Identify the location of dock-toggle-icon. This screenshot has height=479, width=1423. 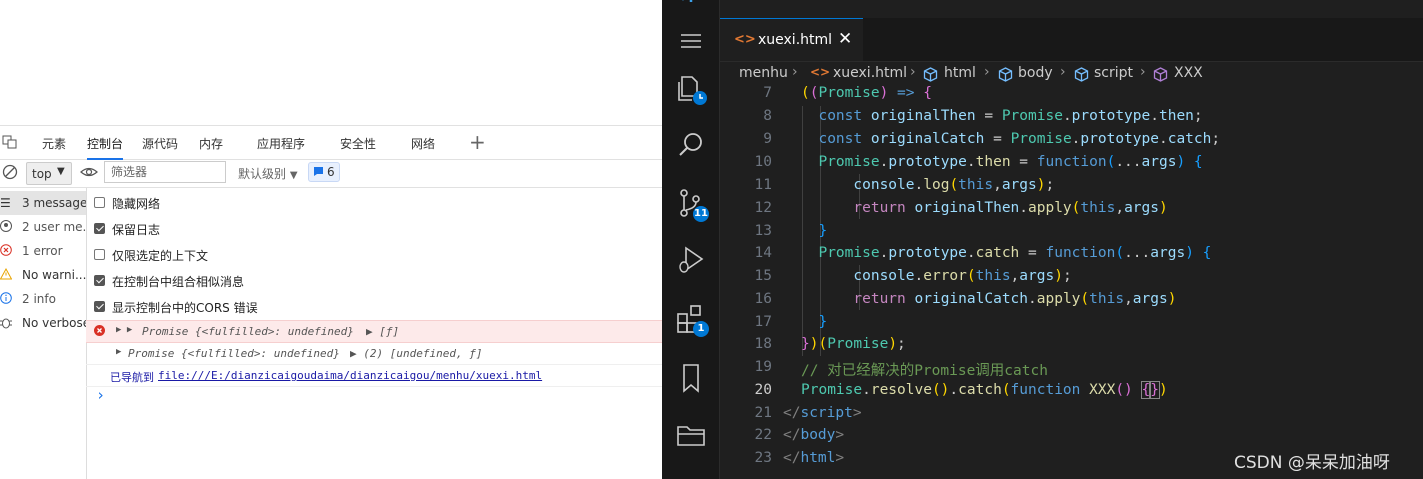
(10, 143).